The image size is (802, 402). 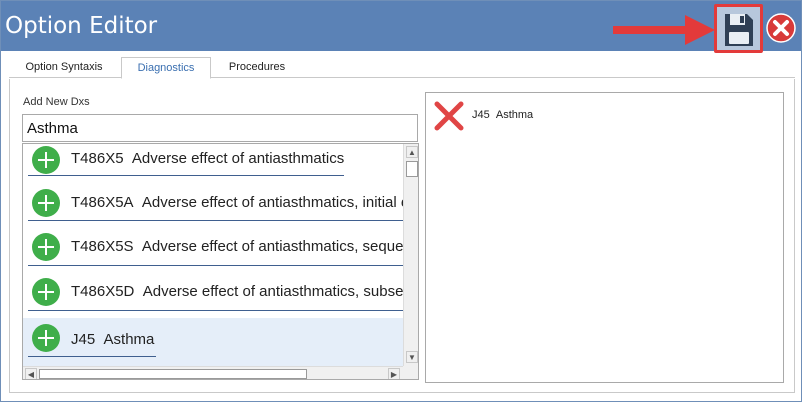 I want to click on title-bar: Option Editor, so click(x=401, y=27).